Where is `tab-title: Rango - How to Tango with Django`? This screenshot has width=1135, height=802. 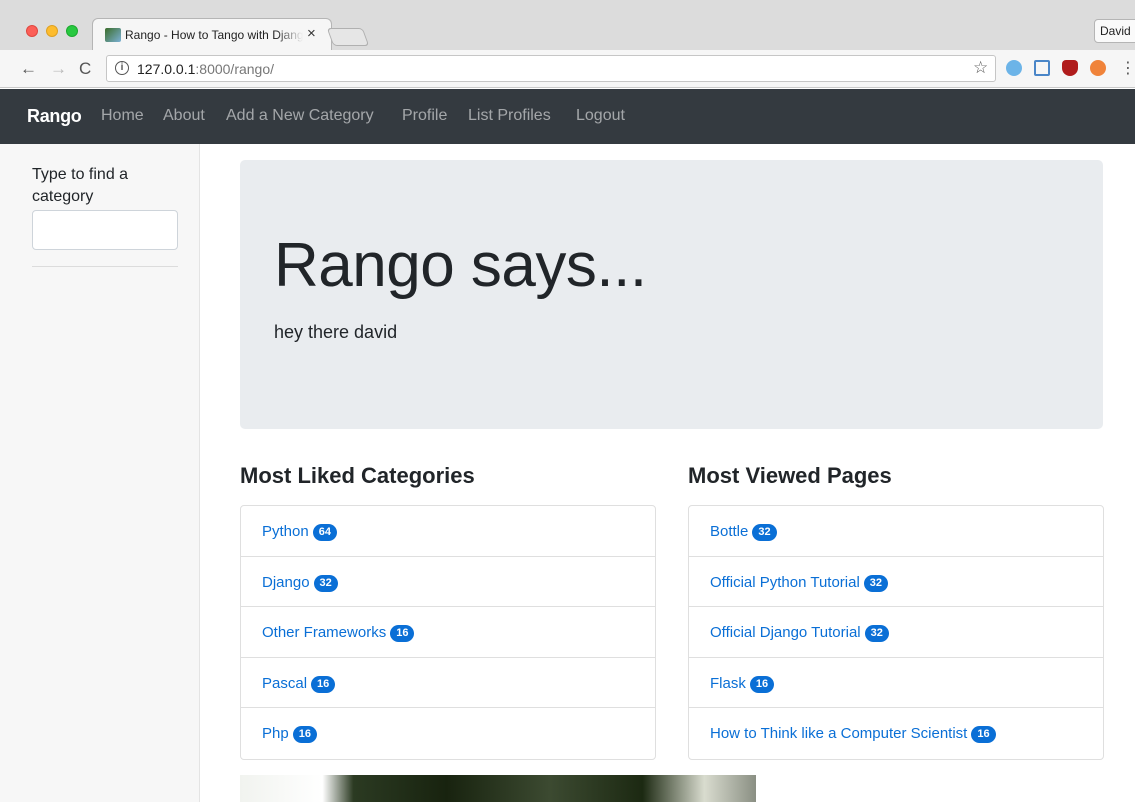 tab-title: Rango - How to Tango with Django is located at coordinates (214, 35).